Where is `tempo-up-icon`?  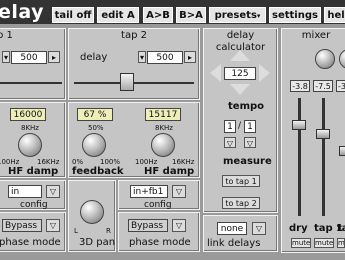
tempo-up-icon is located at coordinates (240, 55).